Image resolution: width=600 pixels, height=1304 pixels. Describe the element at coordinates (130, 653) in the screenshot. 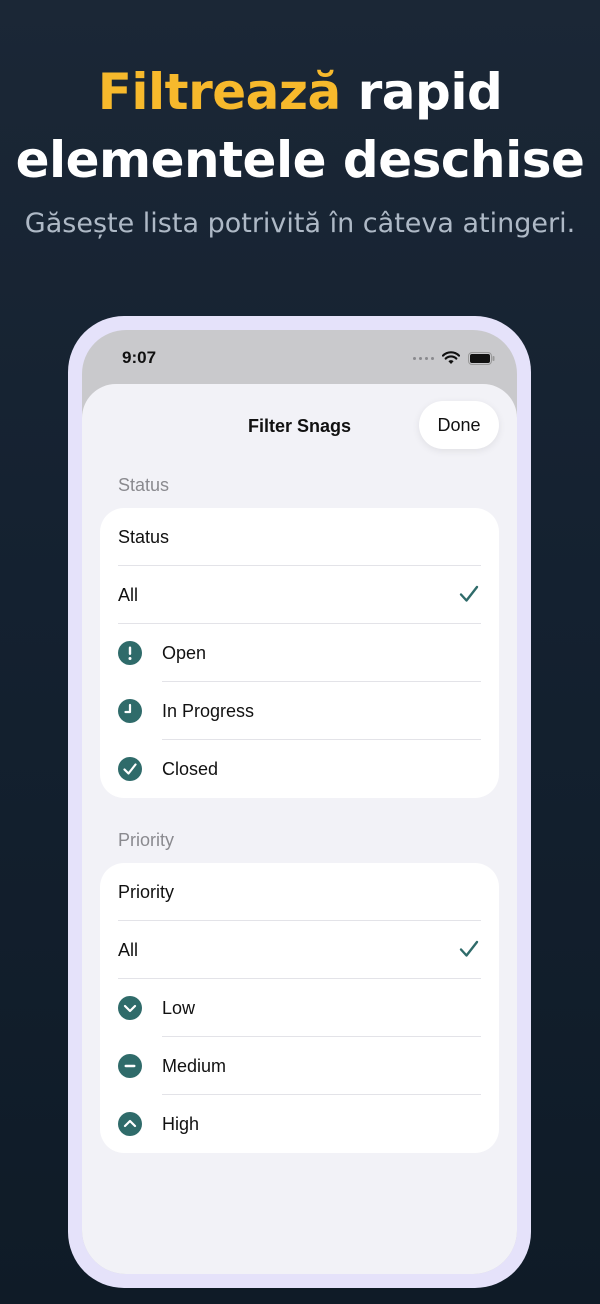

I see `exclamation-icon` at that location.